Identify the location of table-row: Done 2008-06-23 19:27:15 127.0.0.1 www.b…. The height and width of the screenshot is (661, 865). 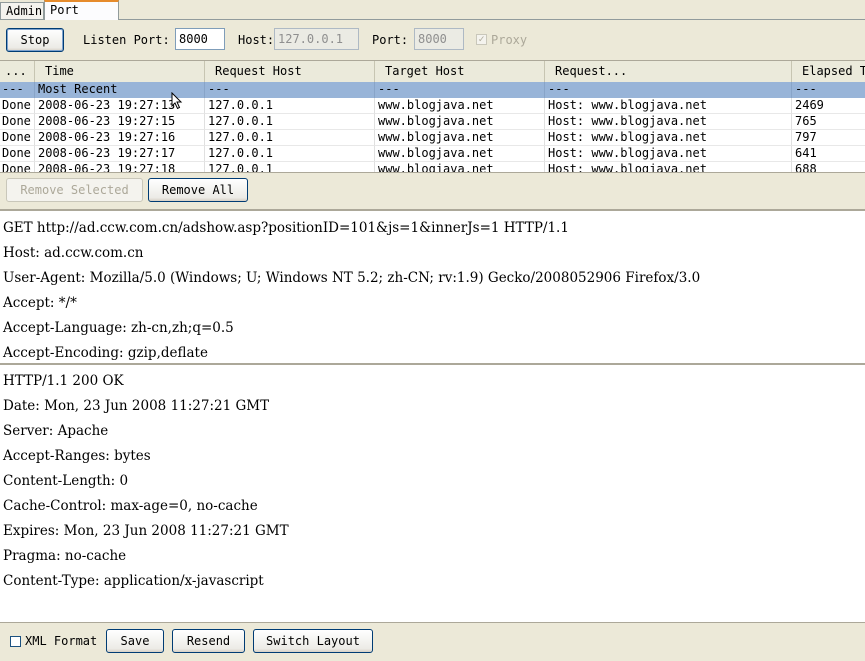
(432, 122).